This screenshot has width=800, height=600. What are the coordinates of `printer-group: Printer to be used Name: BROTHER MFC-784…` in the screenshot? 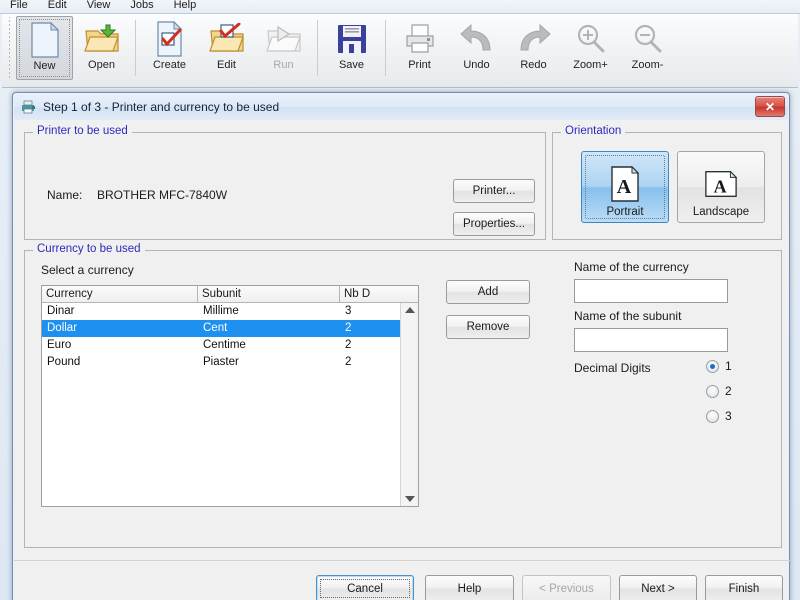 It's located at (285, 182).